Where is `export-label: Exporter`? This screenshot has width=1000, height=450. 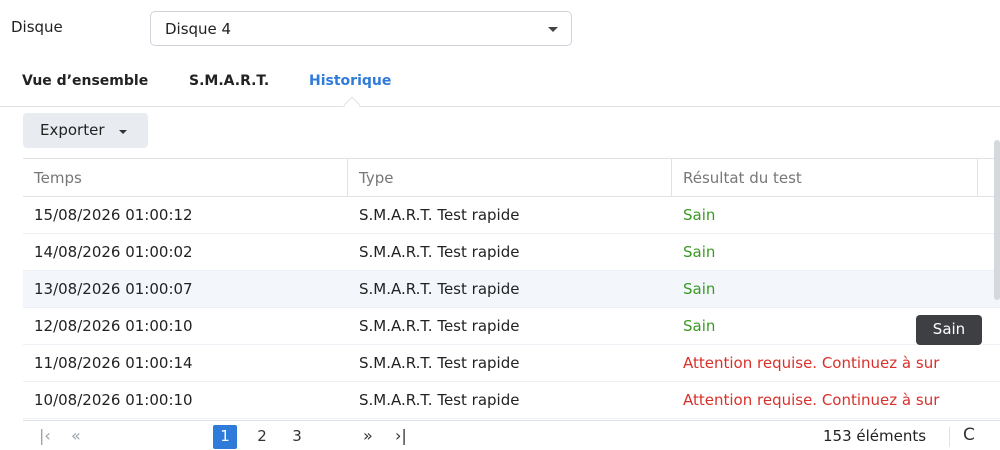 export-label: Exporter is located at coordinates (72, 130).